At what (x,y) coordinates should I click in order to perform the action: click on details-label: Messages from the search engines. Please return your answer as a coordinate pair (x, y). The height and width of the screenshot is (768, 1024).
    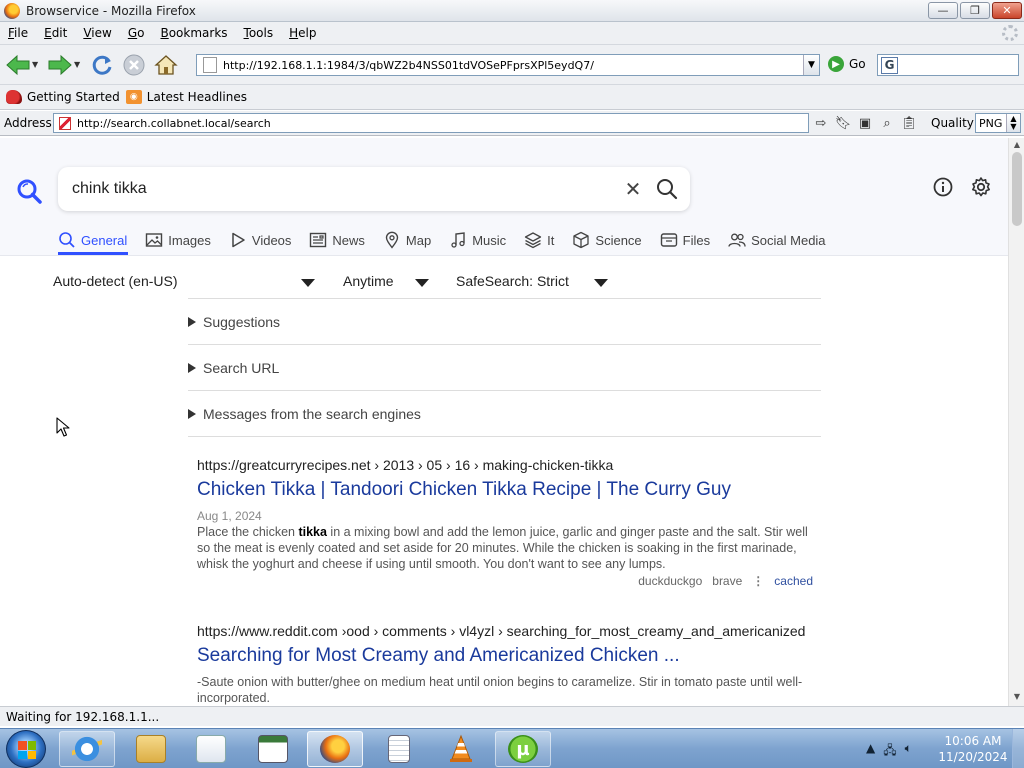
    Looking at the image, I should click on (312, 413).